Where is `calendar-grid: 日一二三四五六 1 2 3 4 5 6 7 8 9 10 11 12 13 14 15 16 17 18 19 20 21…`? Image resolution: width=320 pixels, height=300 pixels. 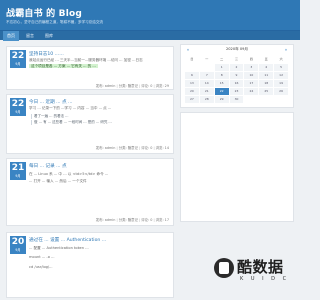 calendar-grid: 日一二三四五六 1 2 3 4 5 6 7 8 9 10 11 12 13 14 15 16 17 18 19 20 21… is located at coordinates (237, 80).